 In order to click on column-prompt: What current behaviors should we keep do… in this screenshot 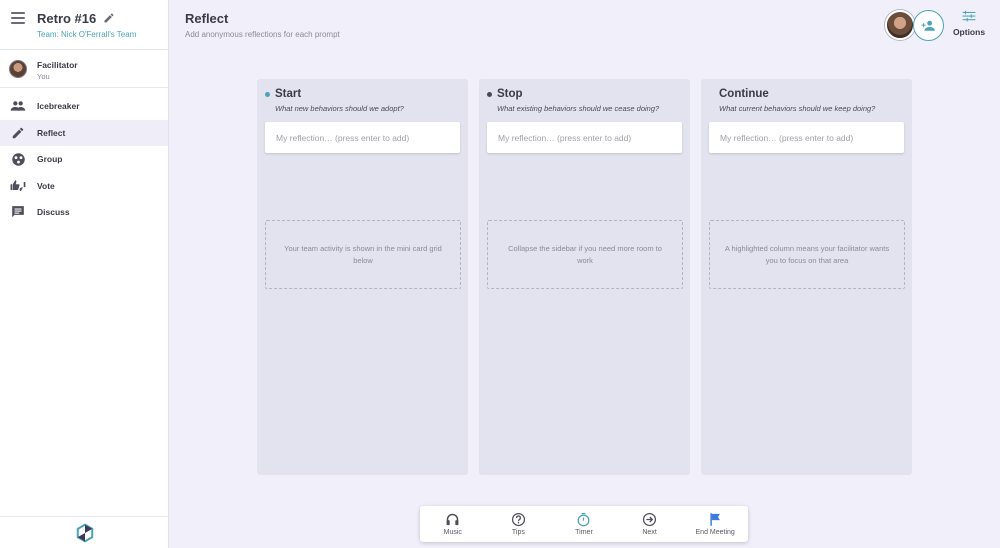, I will do `click(797, 108)`.